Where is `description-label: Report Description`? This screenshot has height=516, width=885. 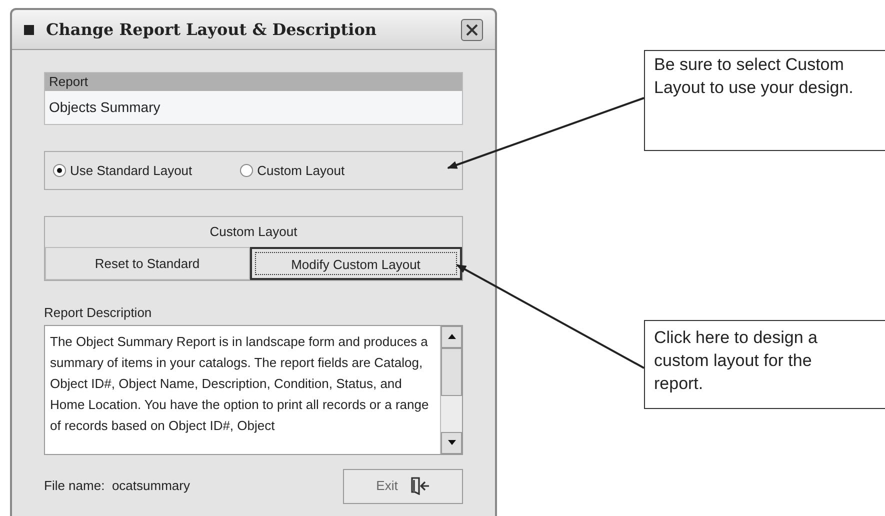
description-label: Report Description is located at coordinates (98, 313).